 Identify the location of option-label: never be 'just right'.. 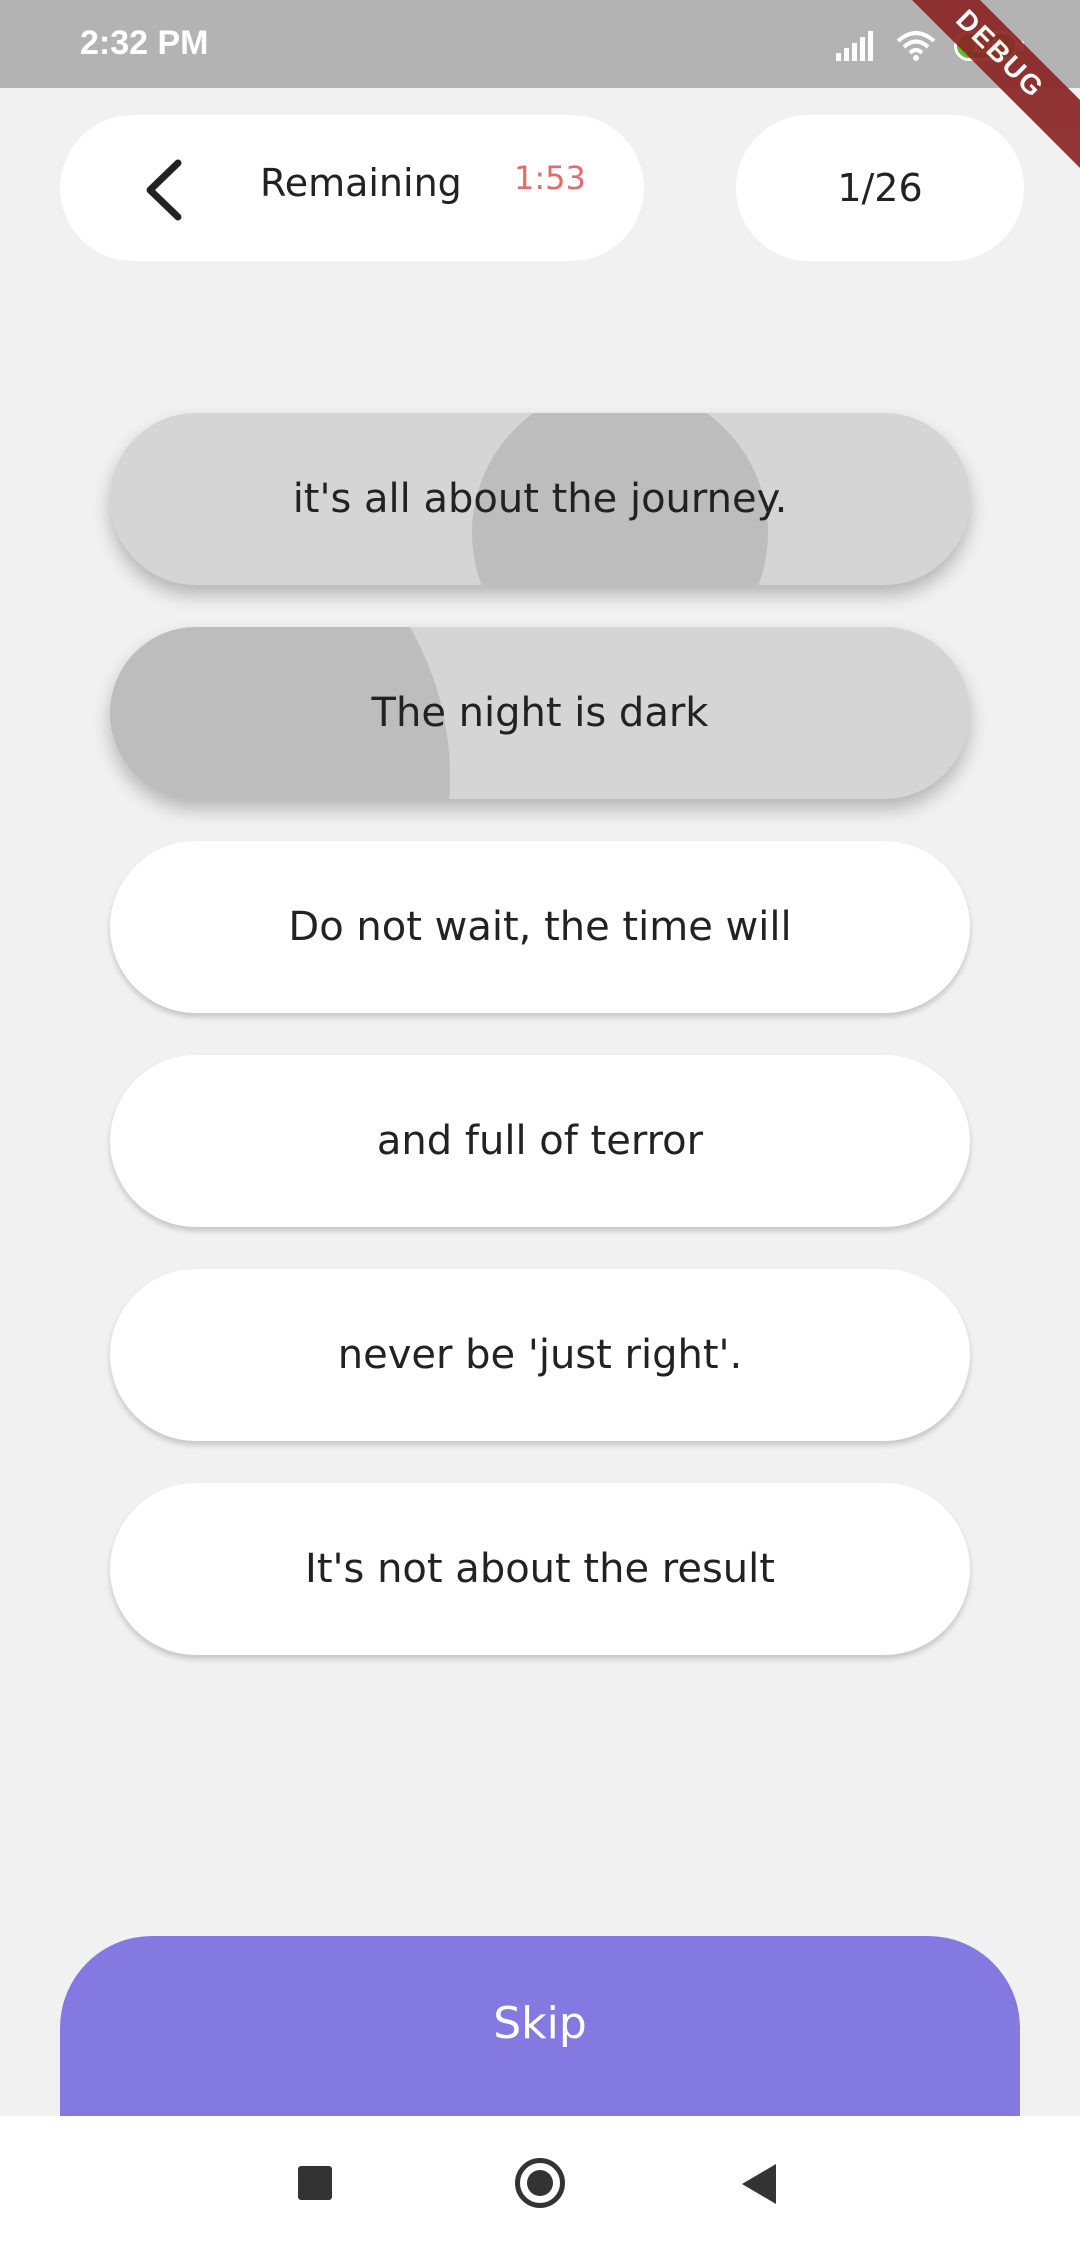
(540, 1355).